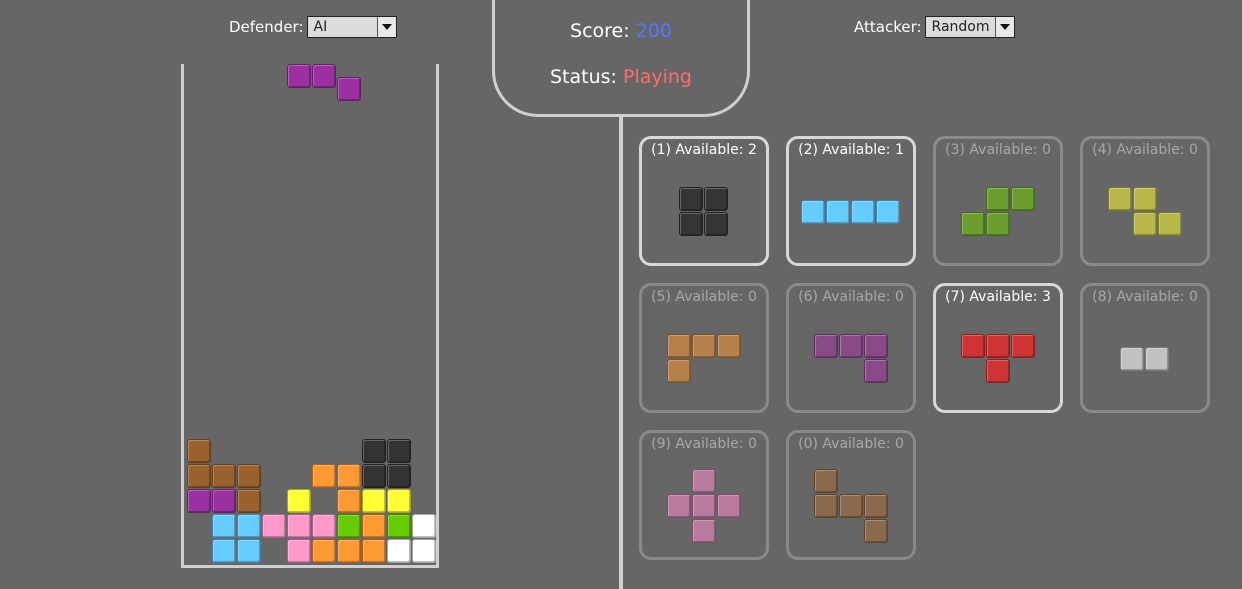  I want to click on attacker-select-value: Random, so click(960, 27).